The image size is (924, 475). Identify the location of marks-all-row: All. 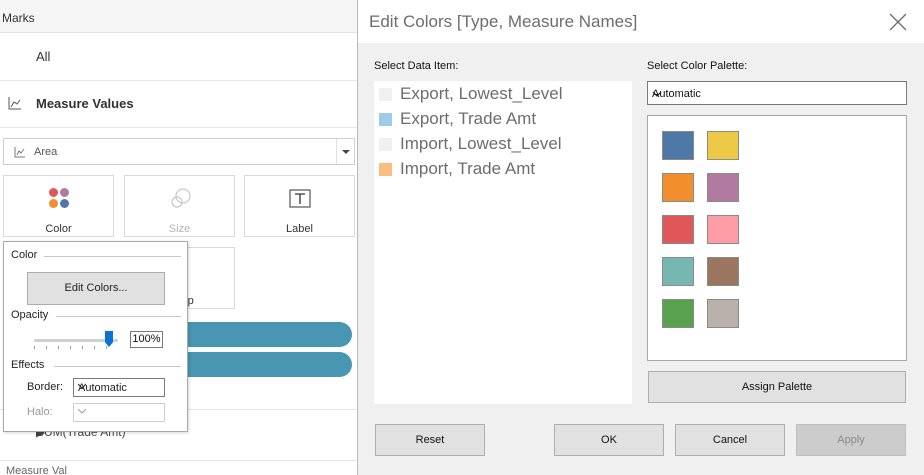
(178, 57).